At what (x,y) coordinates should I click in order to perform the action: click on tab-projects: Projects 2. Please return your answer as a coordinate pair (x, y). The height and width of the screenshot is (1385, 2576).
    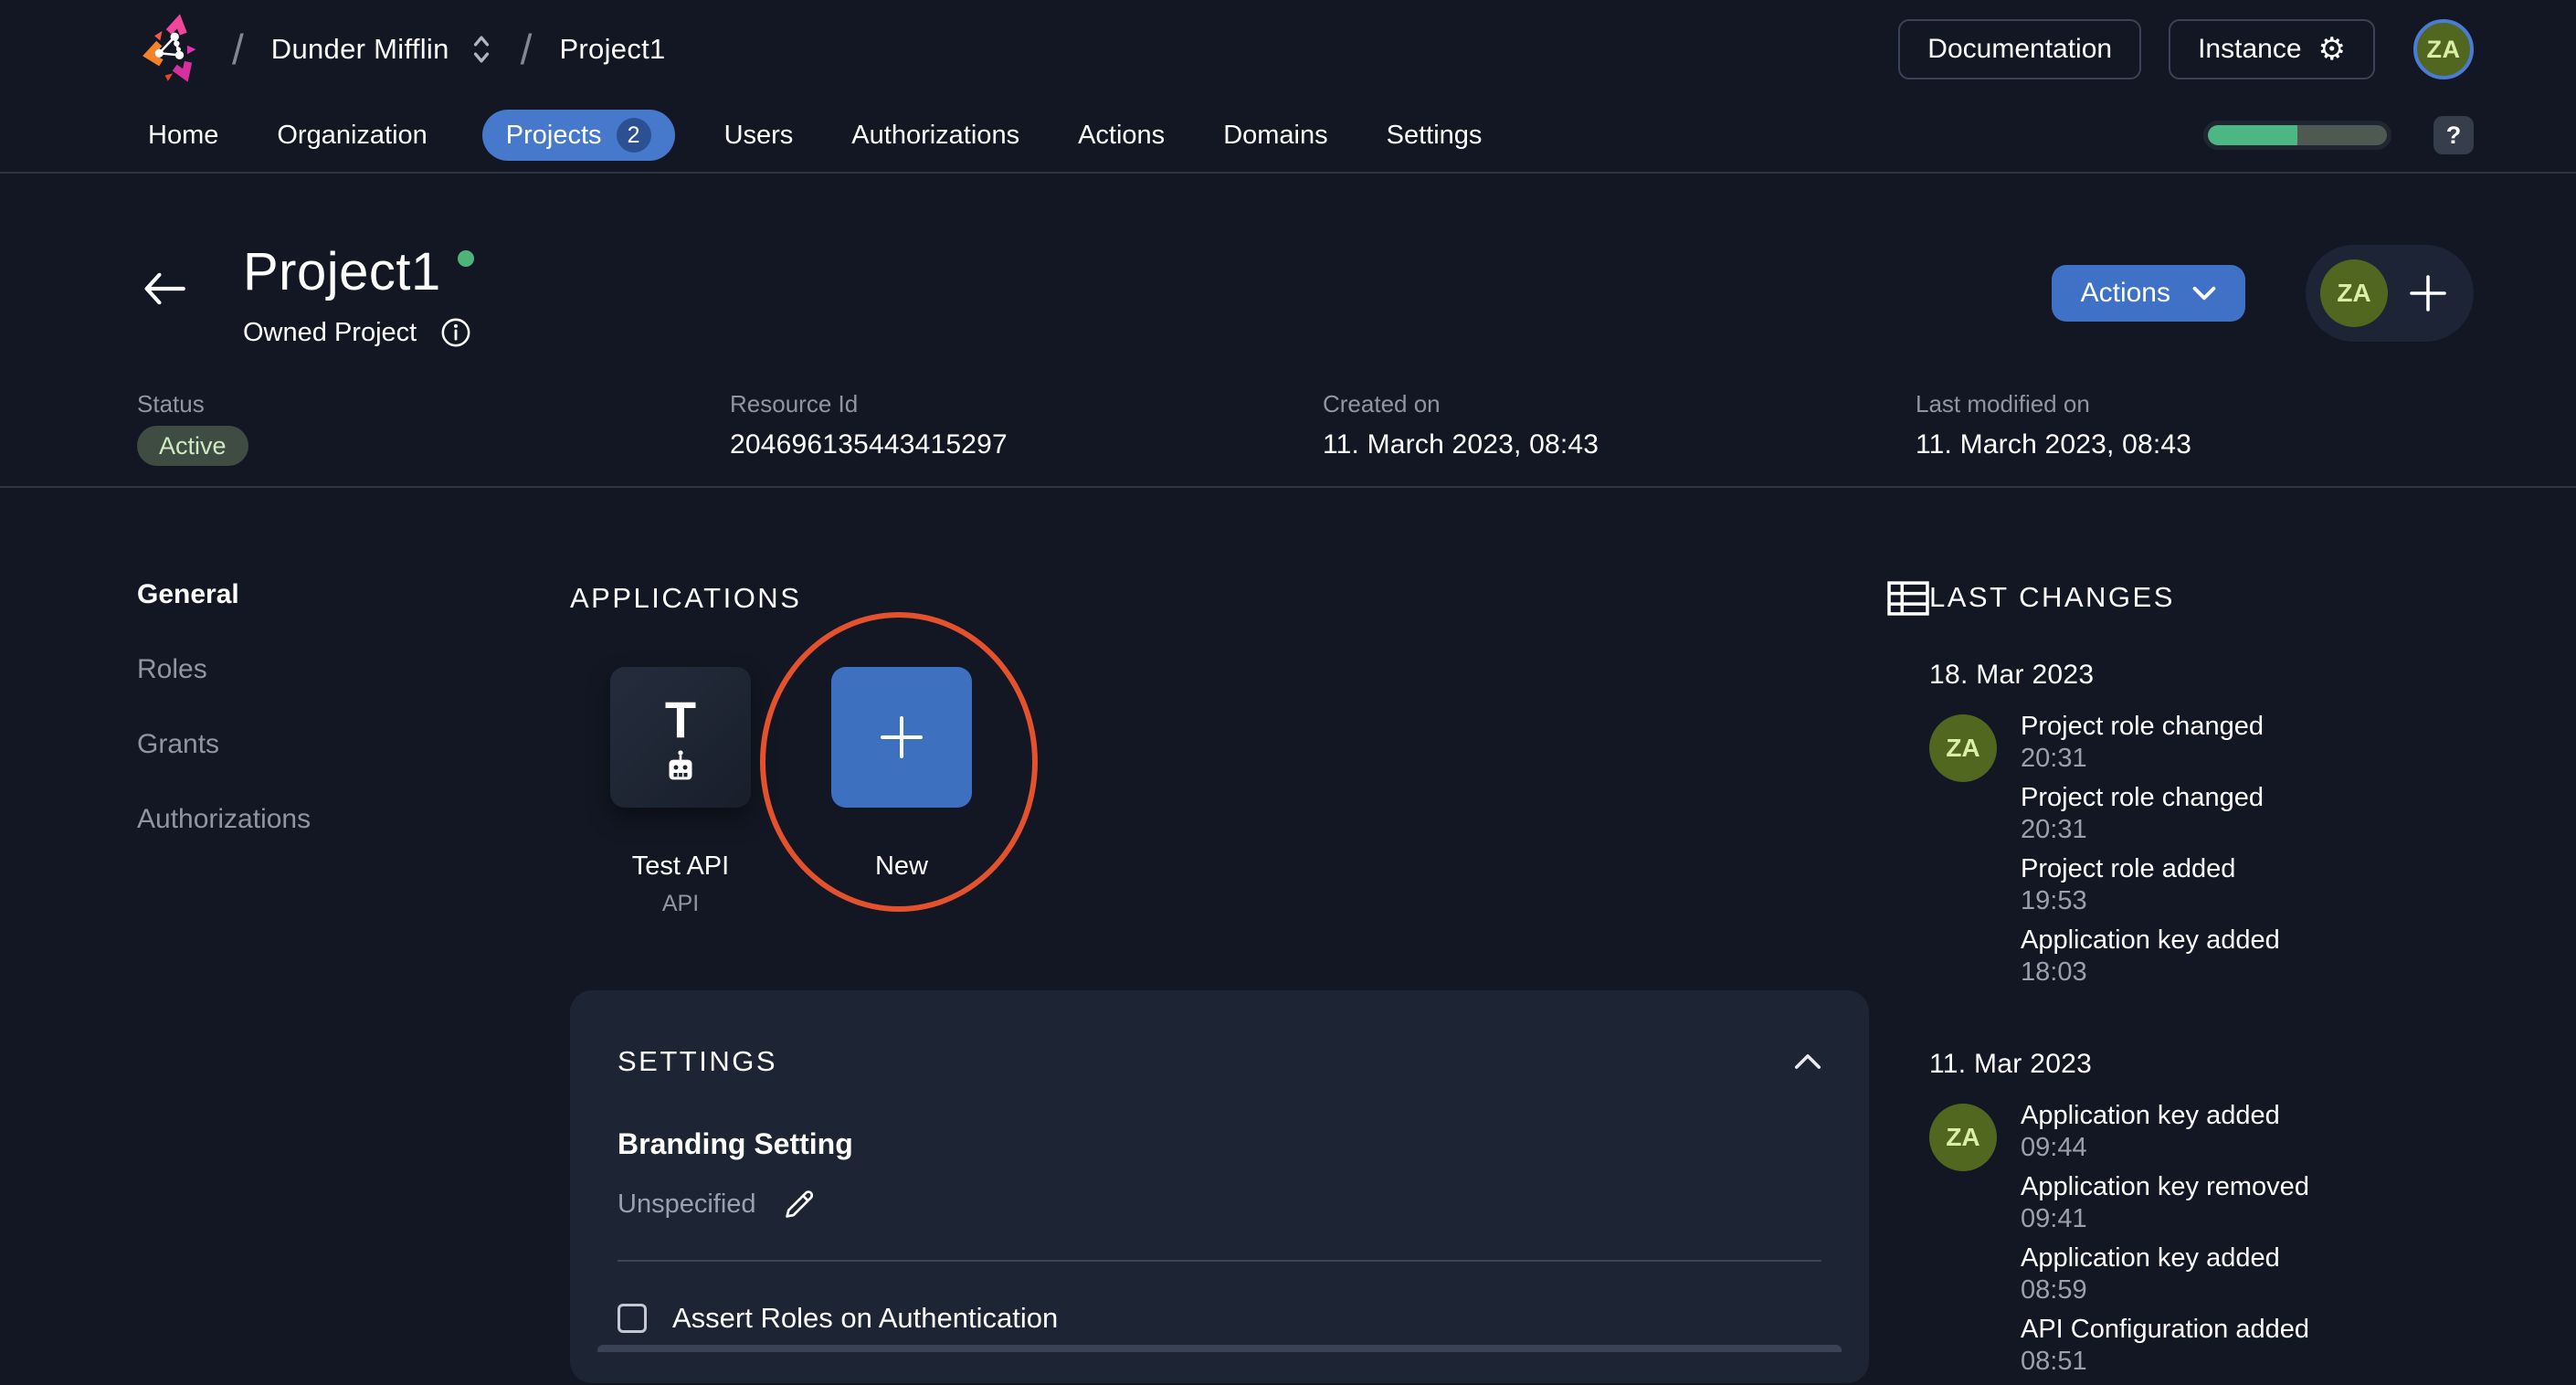
    Looking at the image, I should click on (578, 135).